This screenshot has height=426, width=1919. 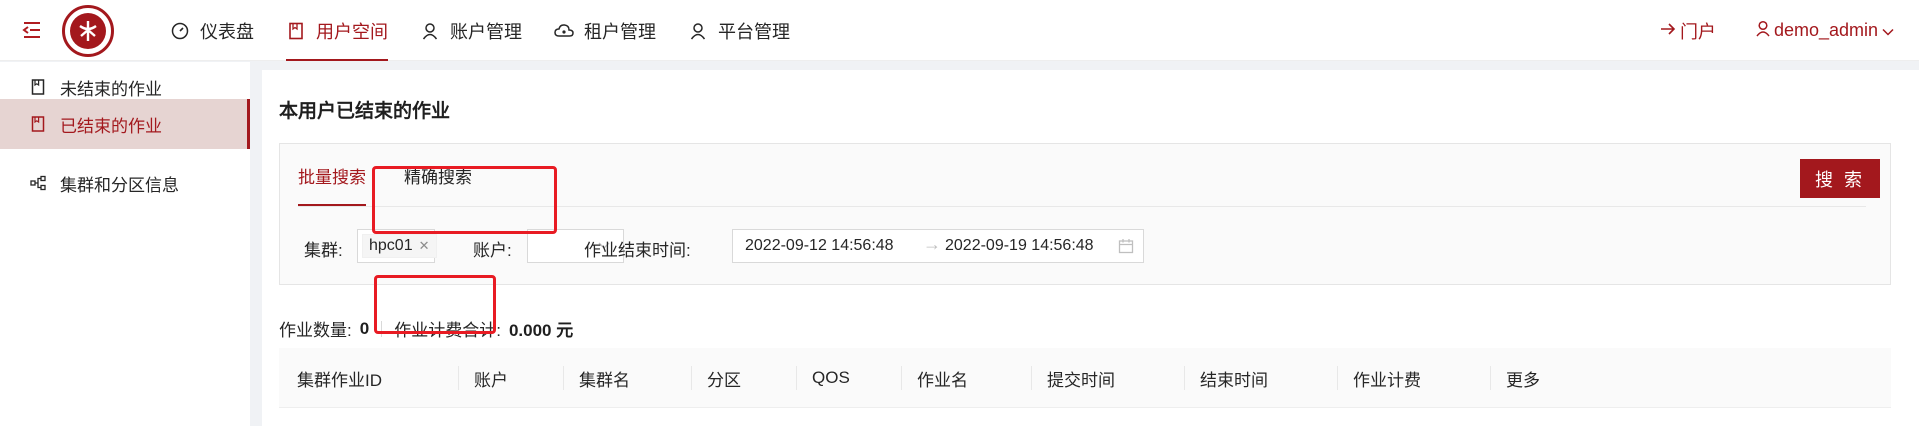 I want to click on nav-platform-management: 平台管理, so click(x=754, y=30).